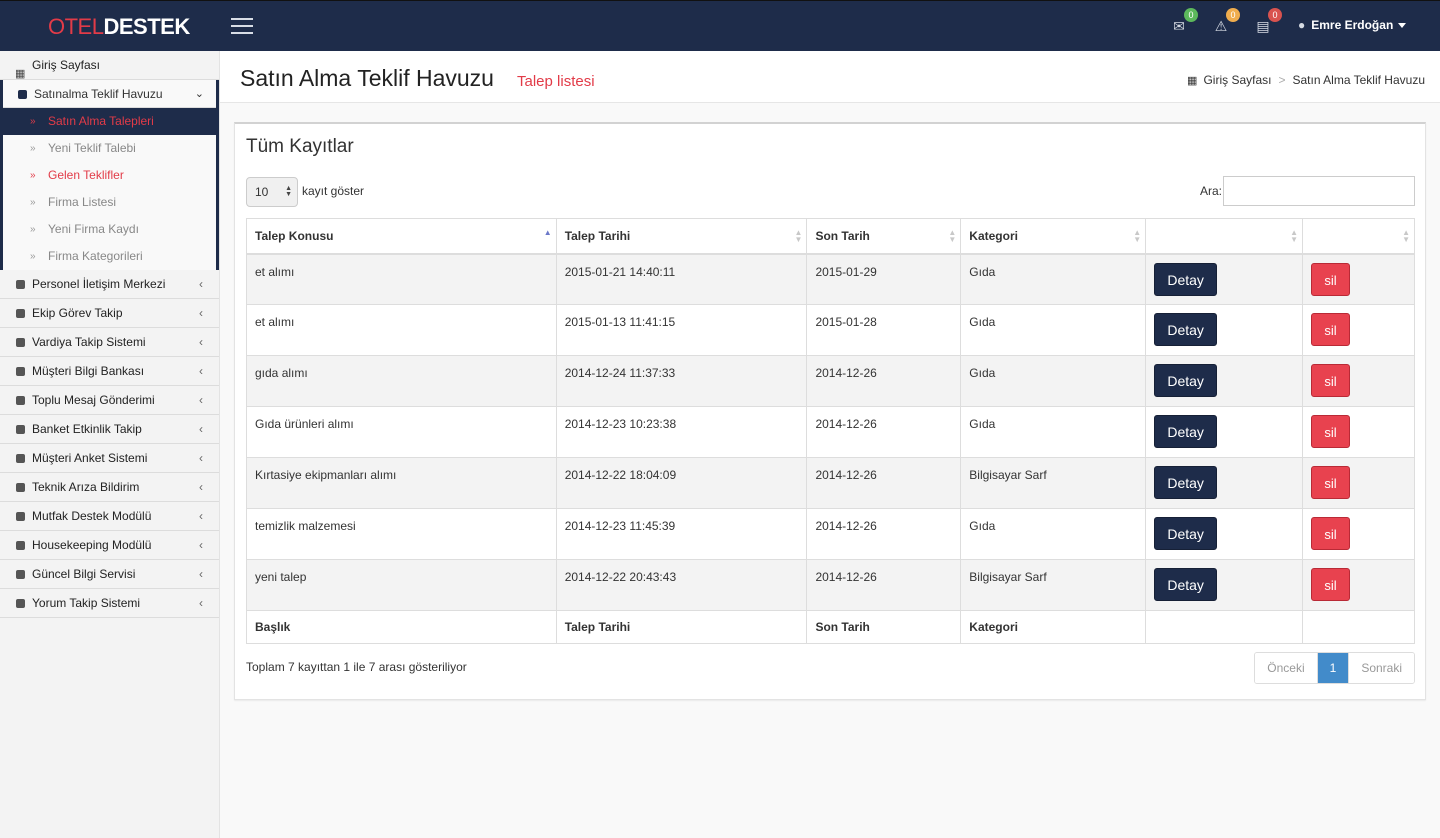 Image resolution: width=1440 pixels, height=838 pixels. What do you see at coordinates (93, 229) in the screenshot?
I see `sidebar-subitem-label: Yeni Firma Kaydı` at bounding box center [93, 229].